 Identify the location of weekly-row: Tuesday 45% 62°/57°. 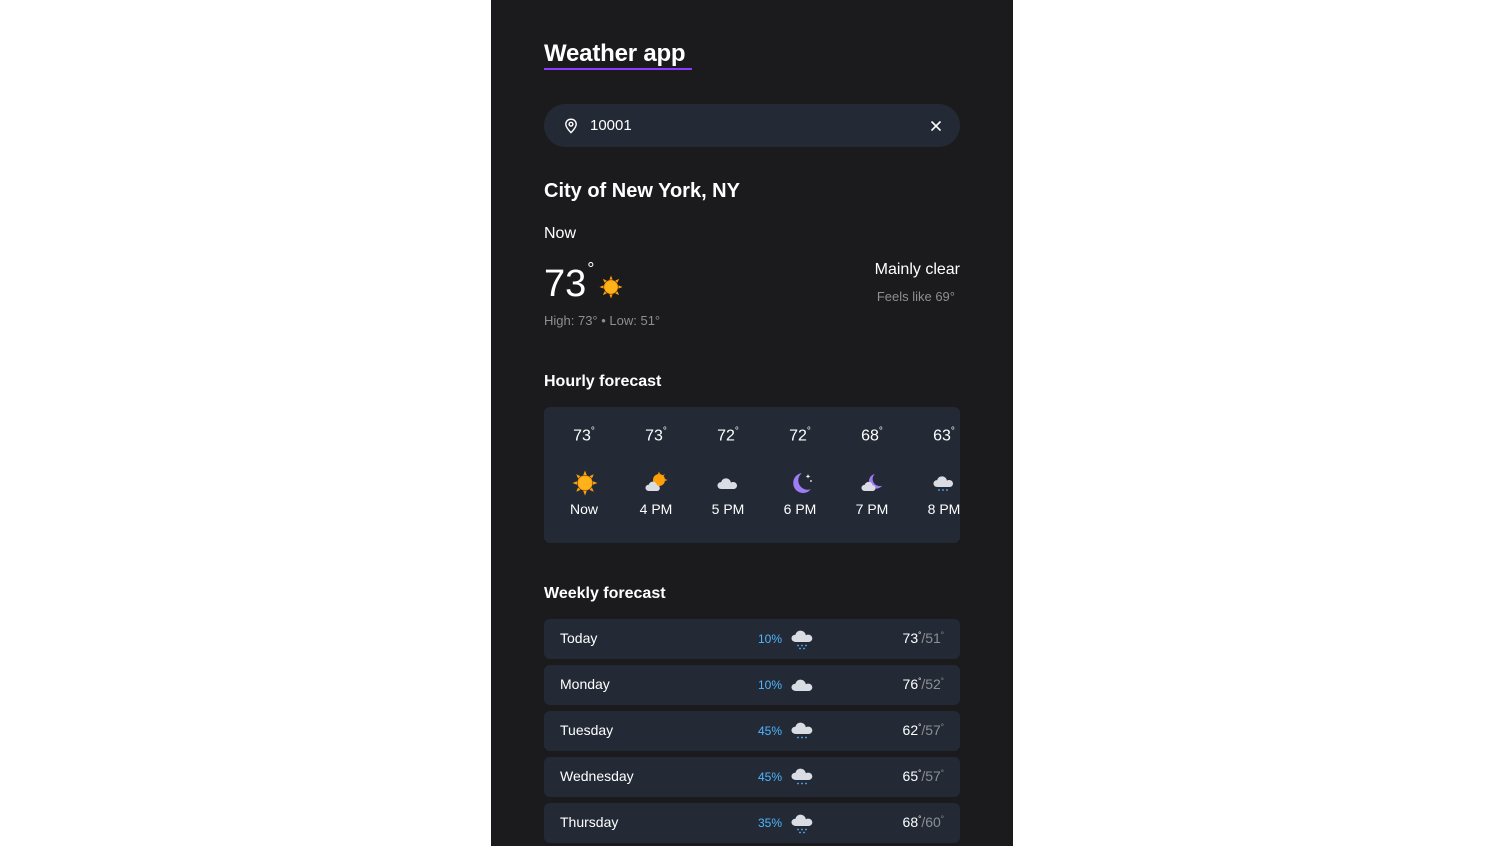
(752, 731).